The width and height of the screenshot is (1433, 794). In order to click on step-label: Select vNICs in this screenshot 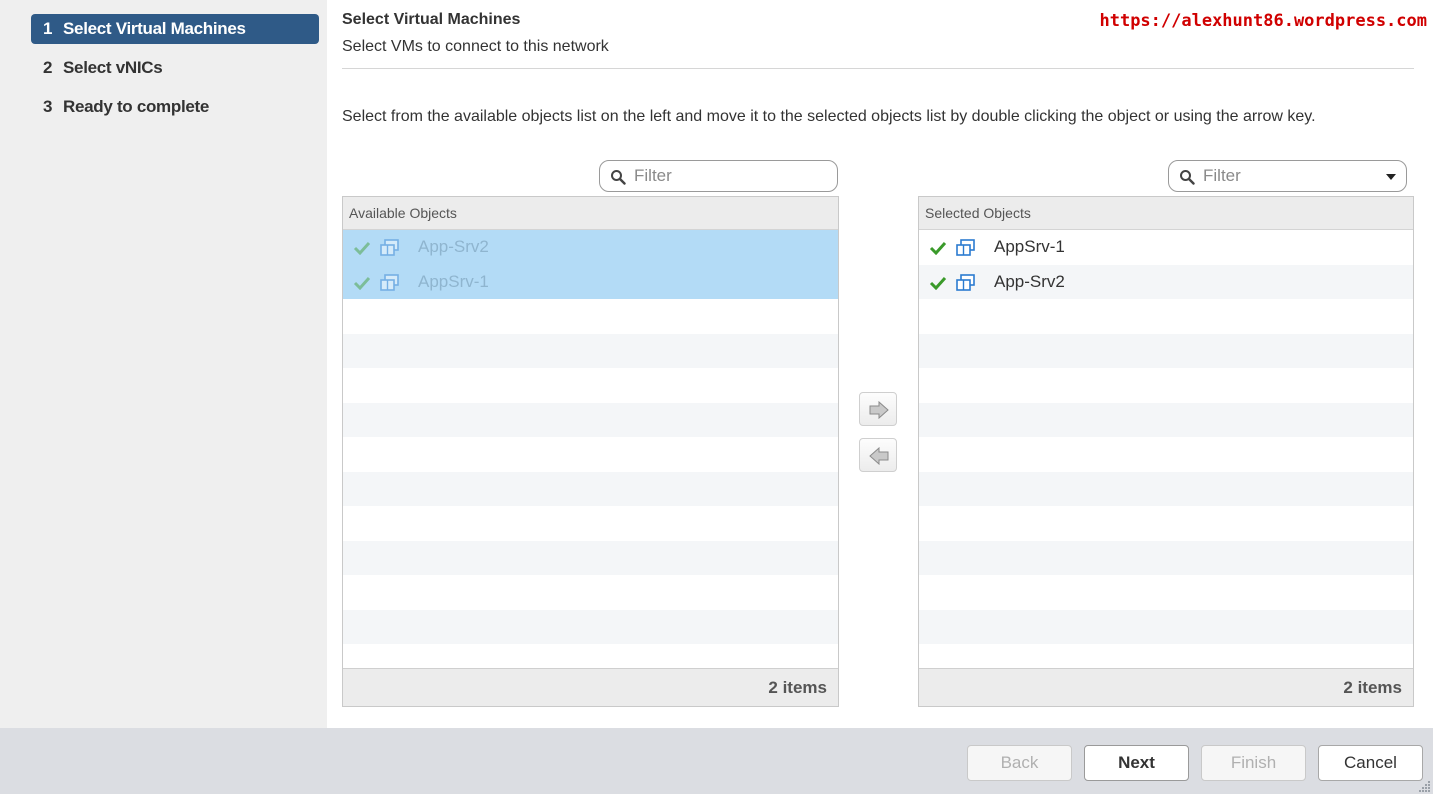, I will do `click(113, 67)`.